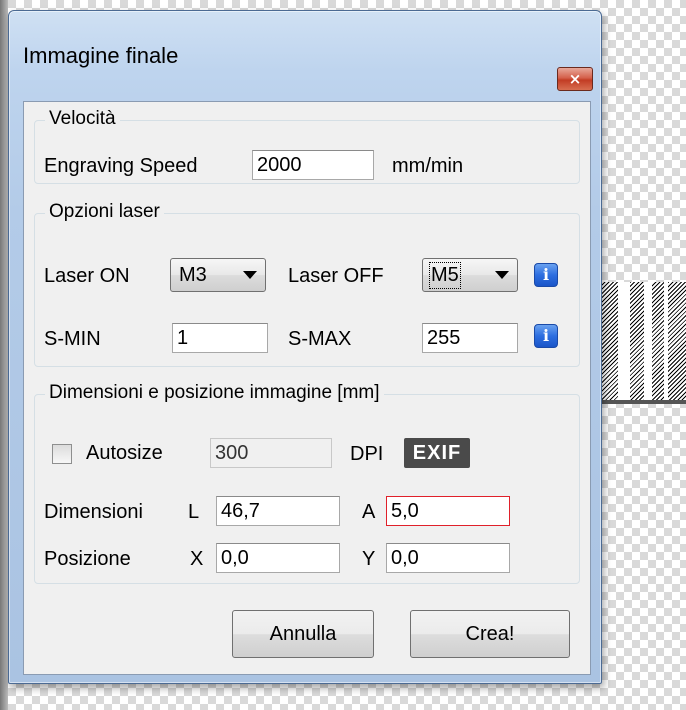  What do you see at coordinates (428, 166) in the screenshot?
I see `speed-unit-label: mm/min` at bounding box center [428, 166].